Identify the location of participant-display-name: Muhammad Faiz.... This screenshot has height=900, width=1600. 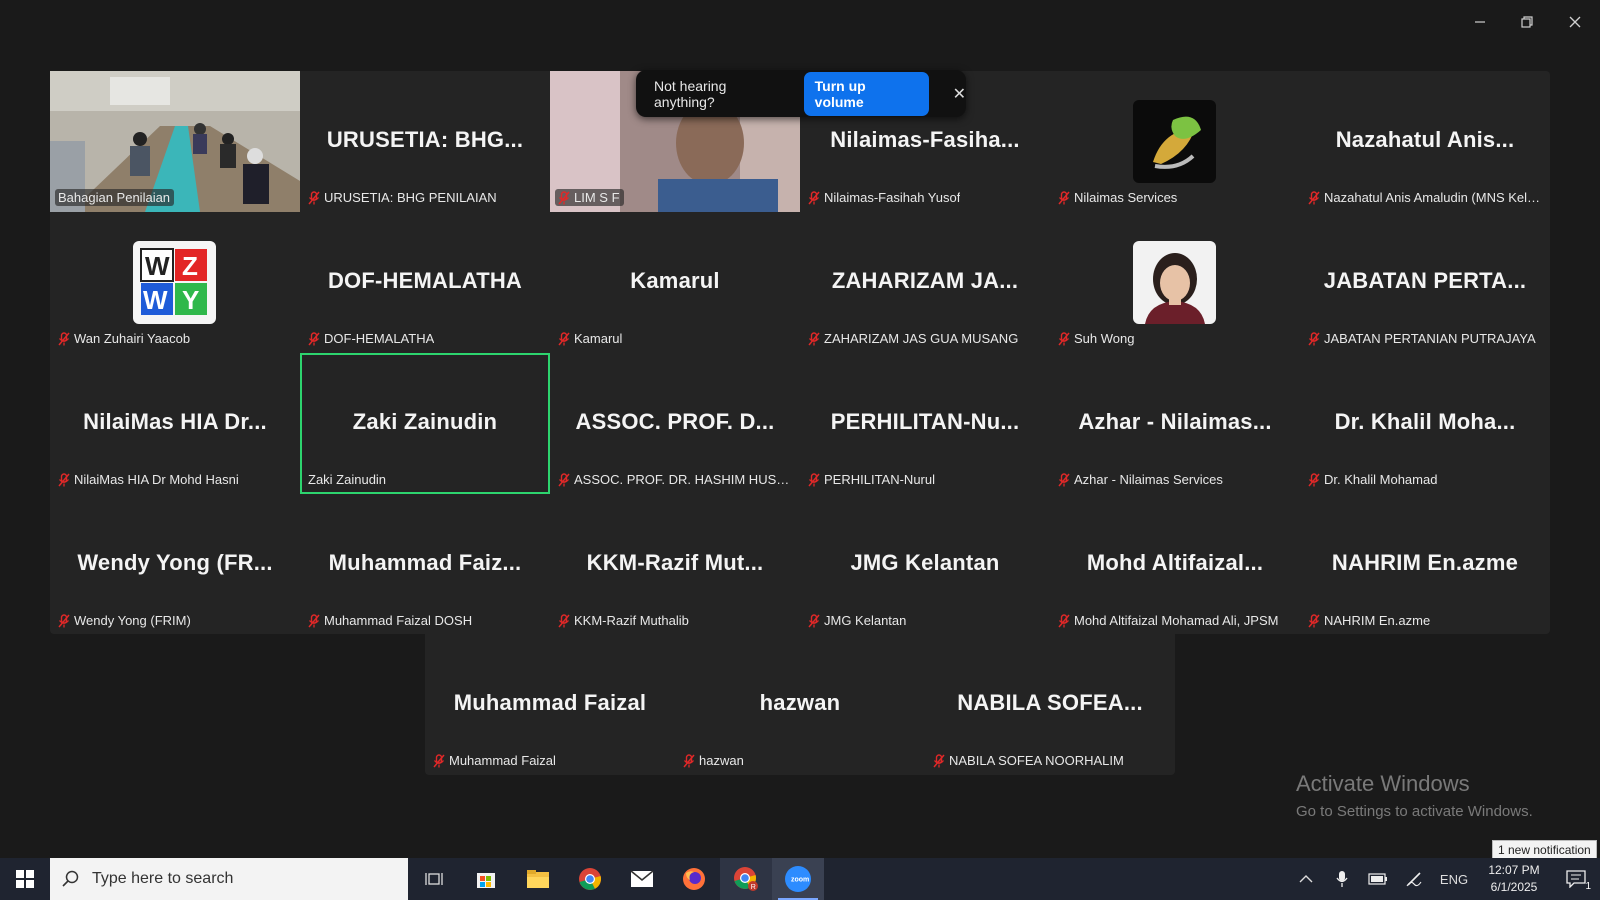
(425, 562).